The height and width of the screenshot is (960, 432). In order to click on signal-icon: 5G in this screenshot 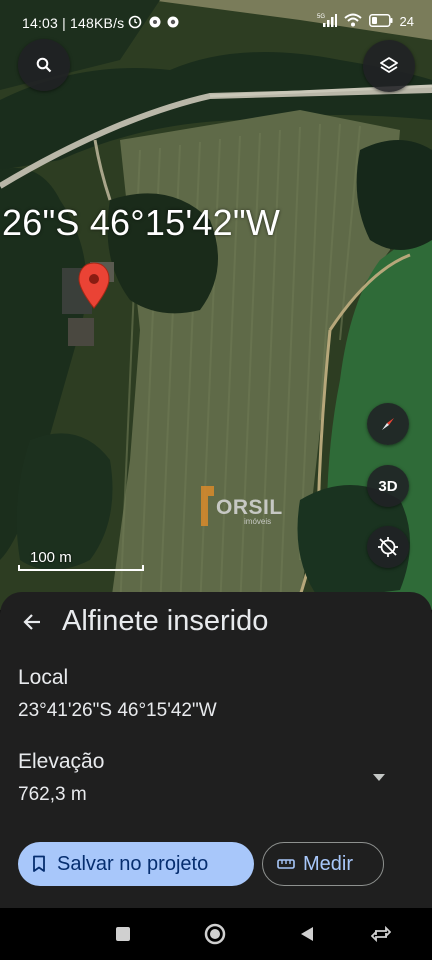, I will do `click(327, 21)`.